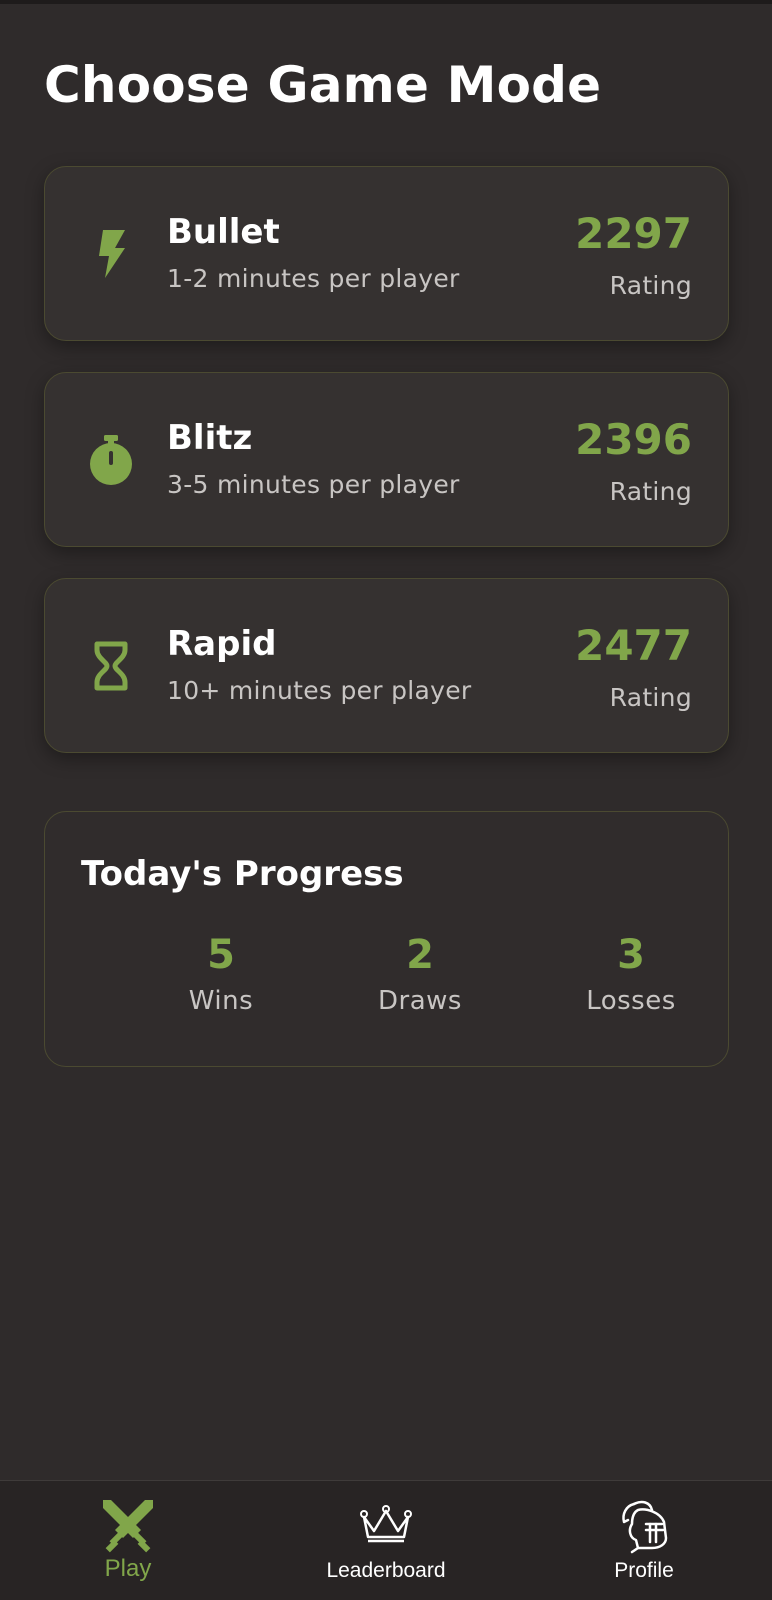  What do you see at coordinates (111, 666) in the screenshot?
I see `hourglass-icon` at bounding box center [111, 666].